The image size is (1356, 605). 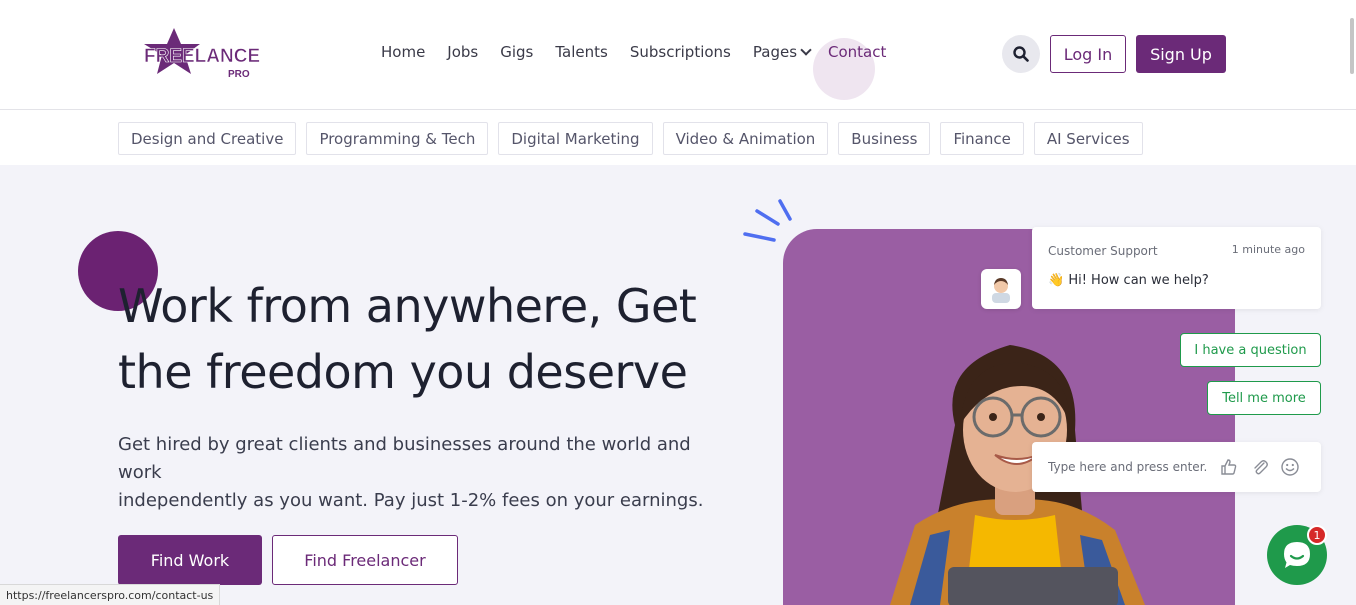 What do you see at coordinates (1260, 467) in the screenshot?
I see `paperclip-icon` at bounding box center [1260, 467].